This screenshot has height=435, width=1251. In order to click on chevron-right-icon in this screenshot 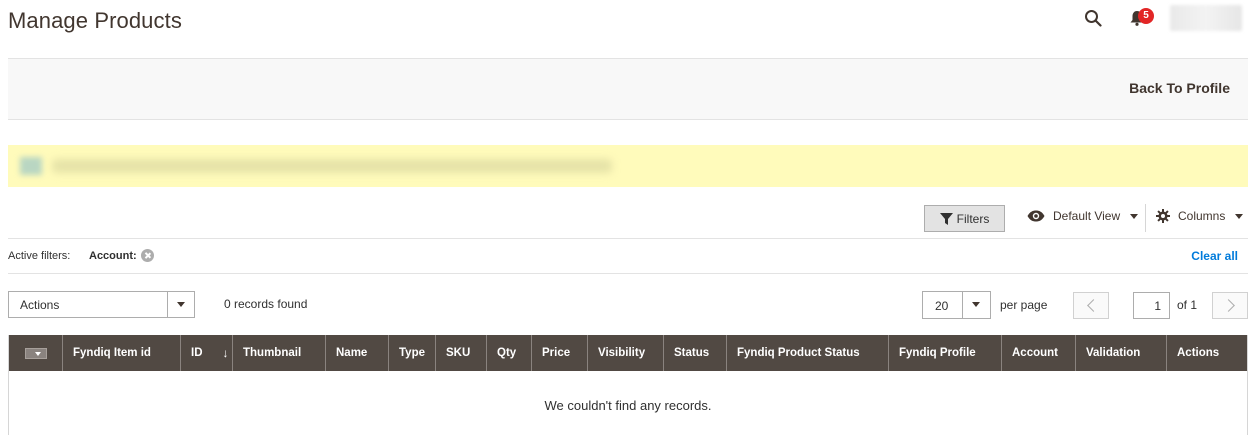, I will do `click(1228, 305)`.